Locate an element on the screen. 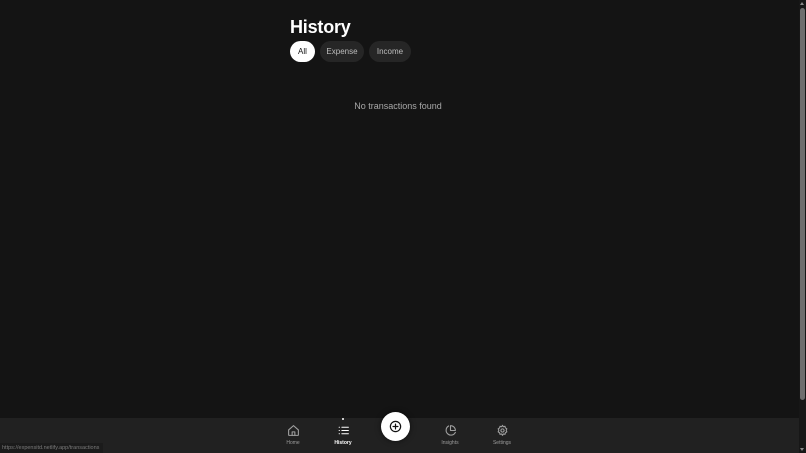 This screenshot has width=806, height=453. plus-circle-icon is located at coordinates (395, 426).